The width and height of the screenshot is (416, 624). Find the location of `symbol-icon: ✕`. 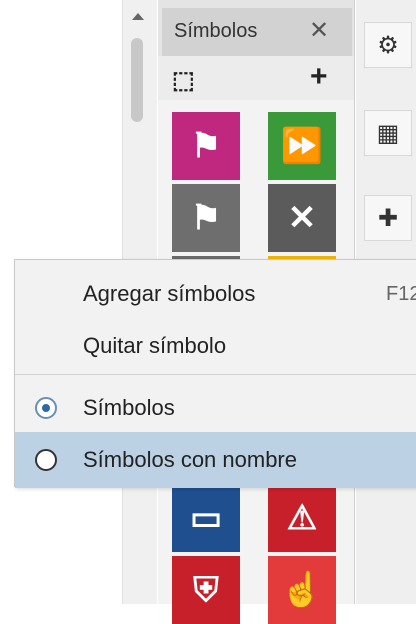

symbol-icon: ✕ is located at coordinates (302, 218).